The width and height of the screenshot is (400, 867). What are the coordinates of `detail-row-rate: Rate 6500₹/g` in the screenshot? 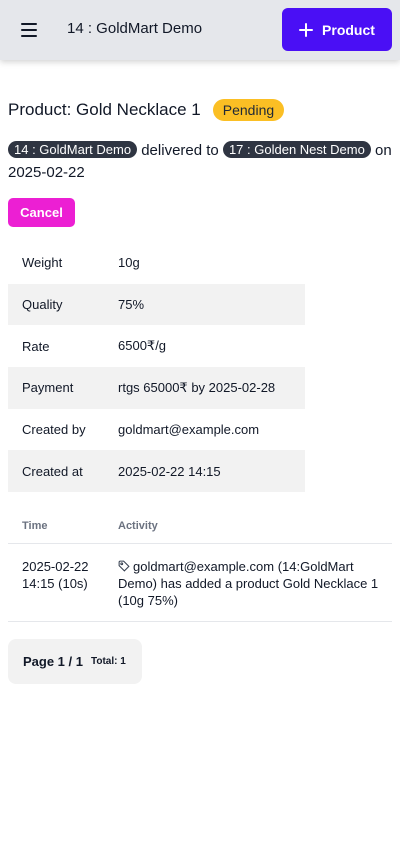 It's located at (156, 346).